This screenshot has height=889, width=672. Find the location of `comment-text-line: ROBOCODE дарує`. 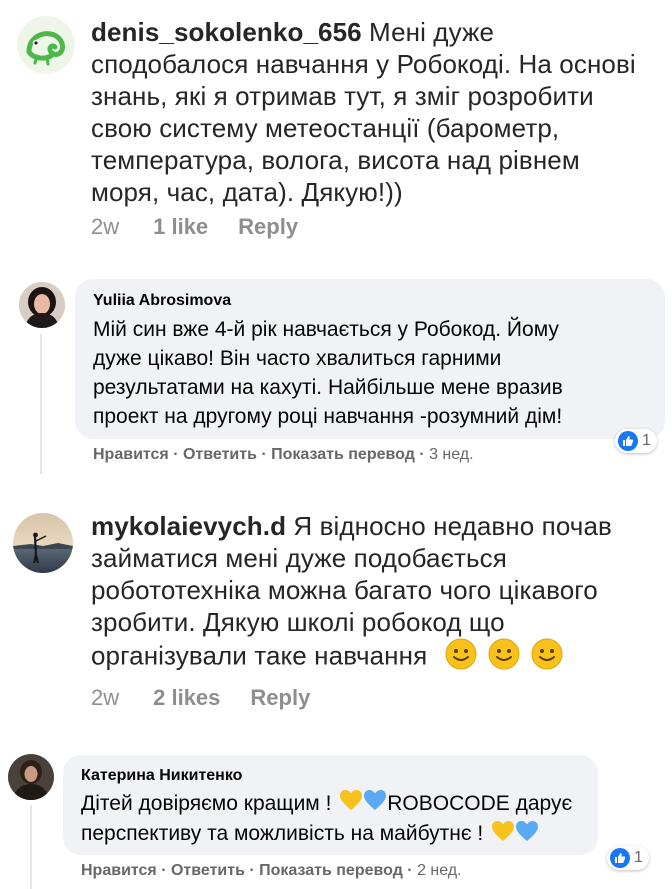

comment-text-line: ROBOCODE дарує is located at coordinates (480, 803).